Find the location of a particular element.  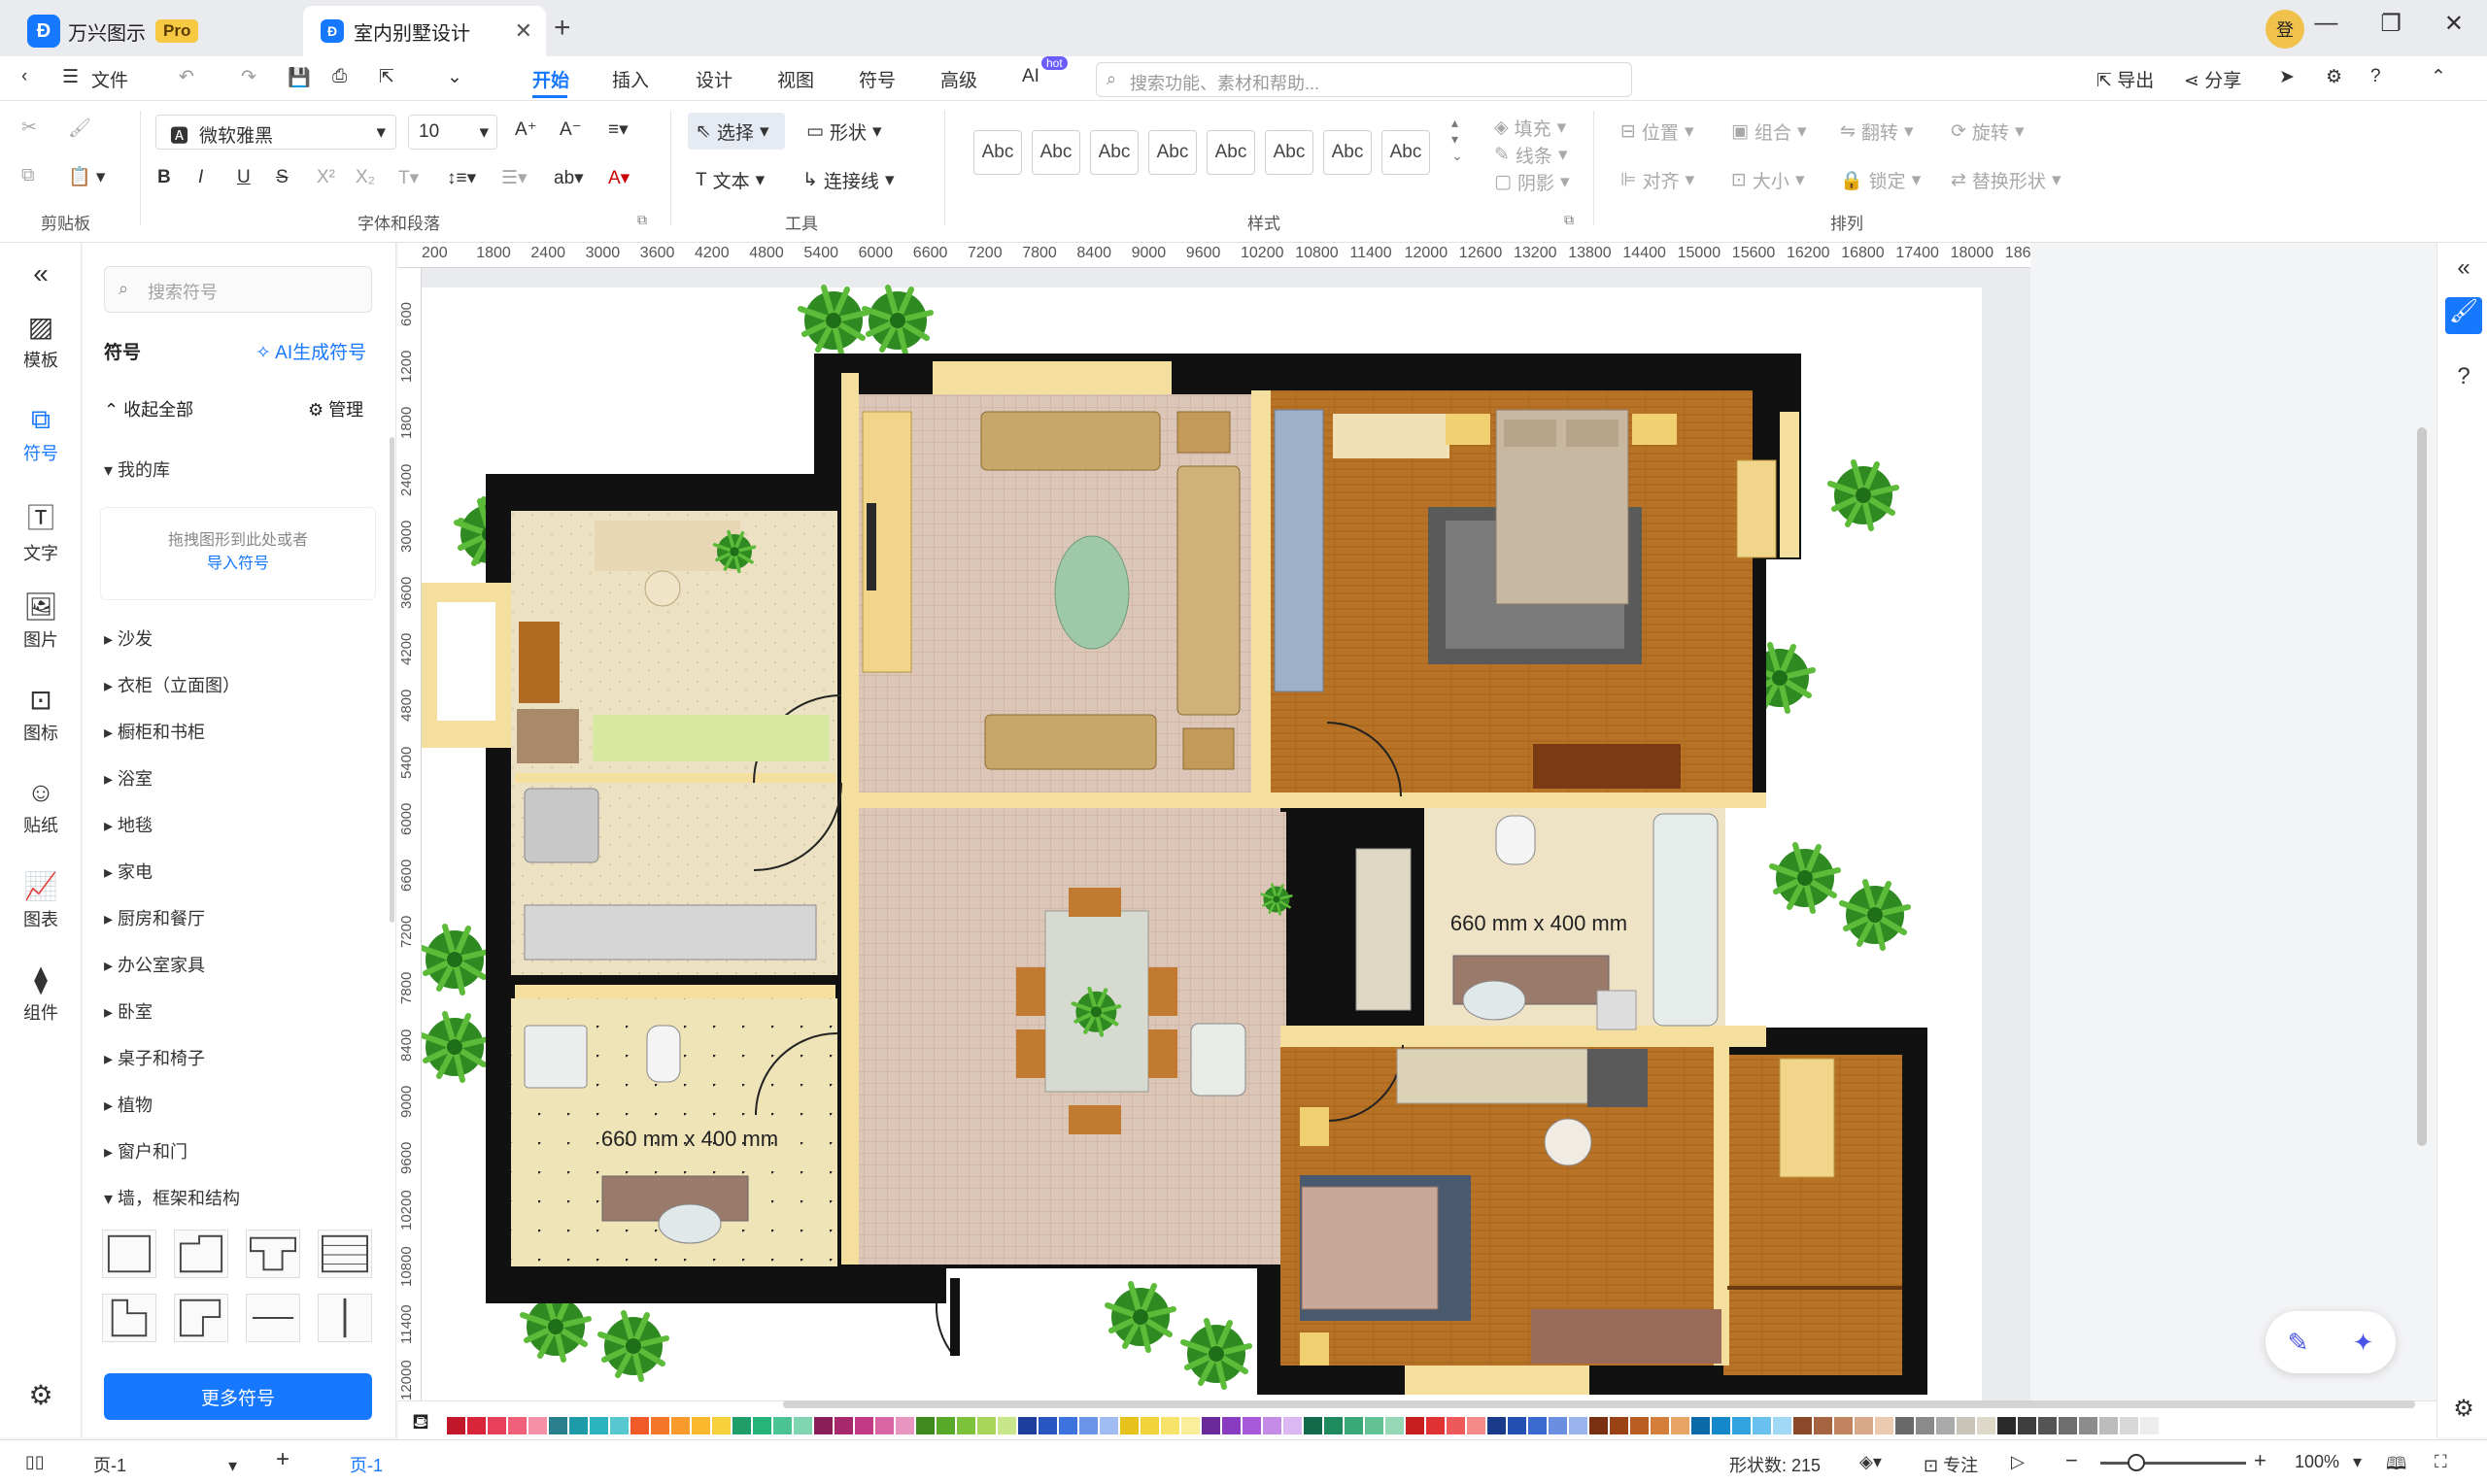

back-icon: ‹ is located at coordinates (24, 76).